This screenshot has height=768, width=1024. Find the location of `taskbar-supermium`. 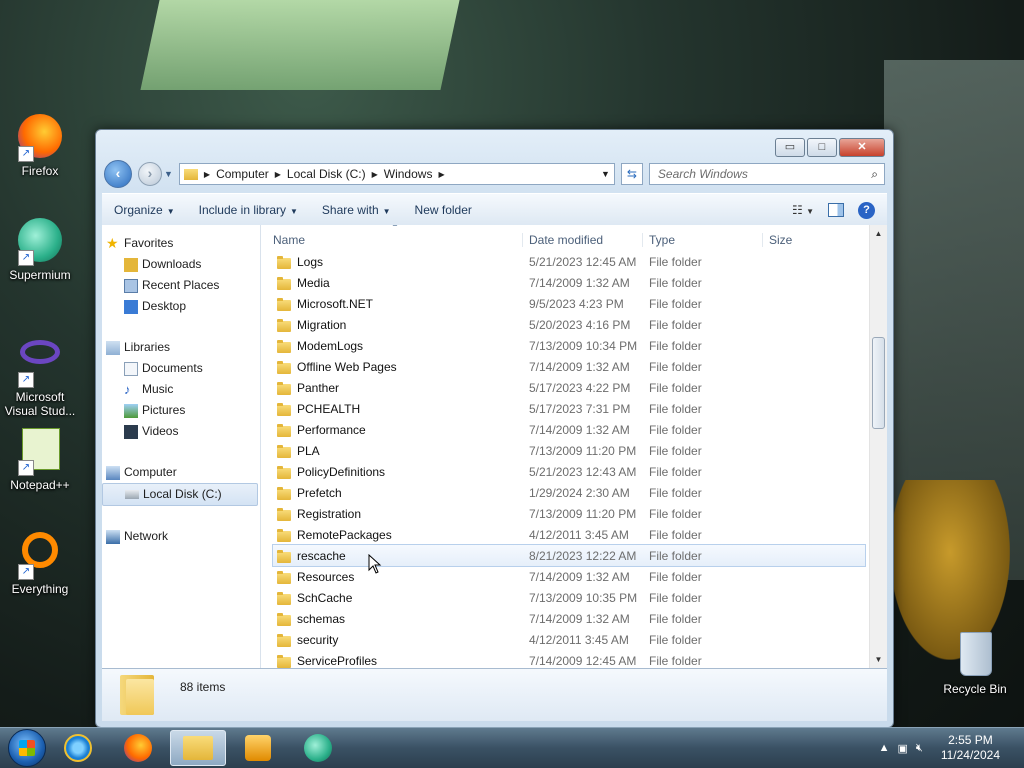

taskbar-supermium is located at coordinates (318, 748).